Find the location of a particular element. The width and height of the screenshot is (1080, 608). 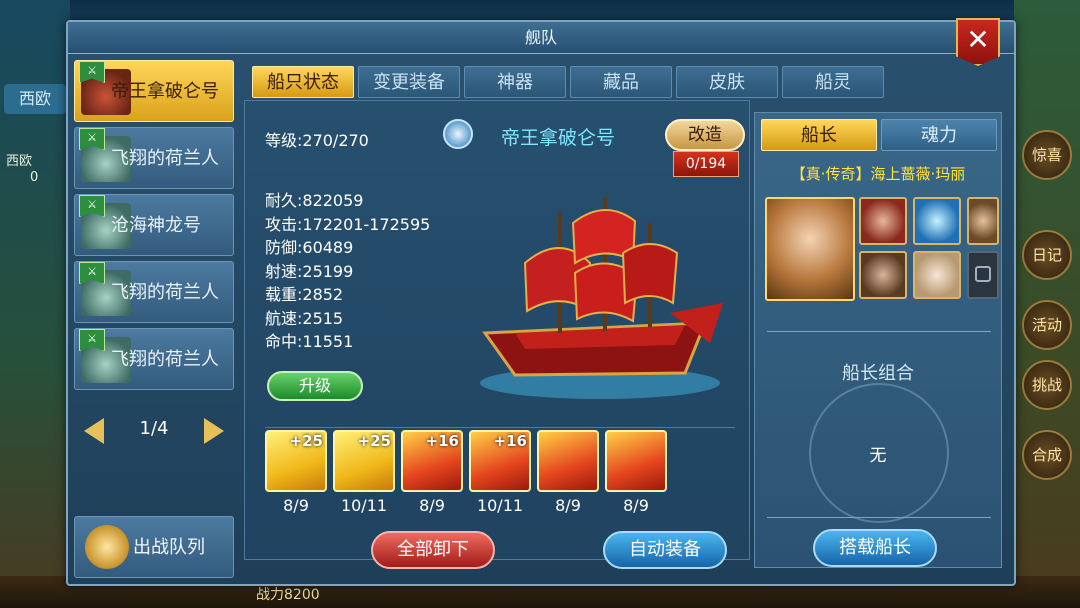

challenge-button: 挑战 is located at coordinates (1047, 385).